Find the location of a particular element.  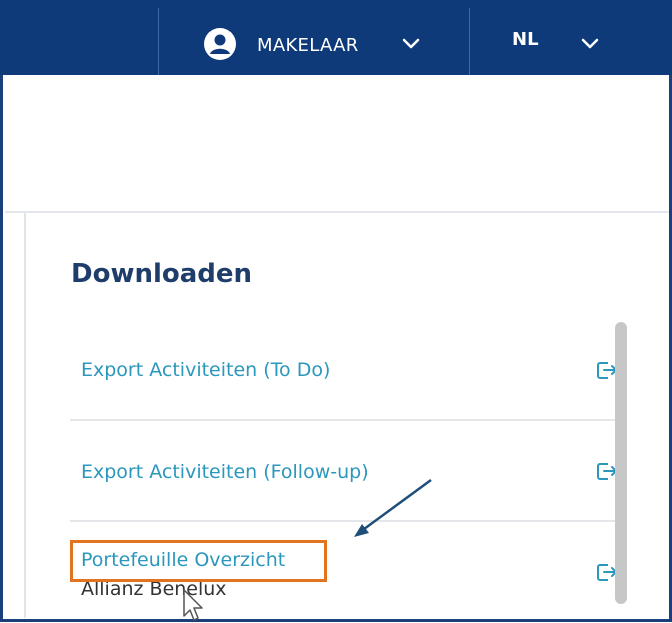

user-role-label: MAKELAAR is located at coordinates (308, 45).